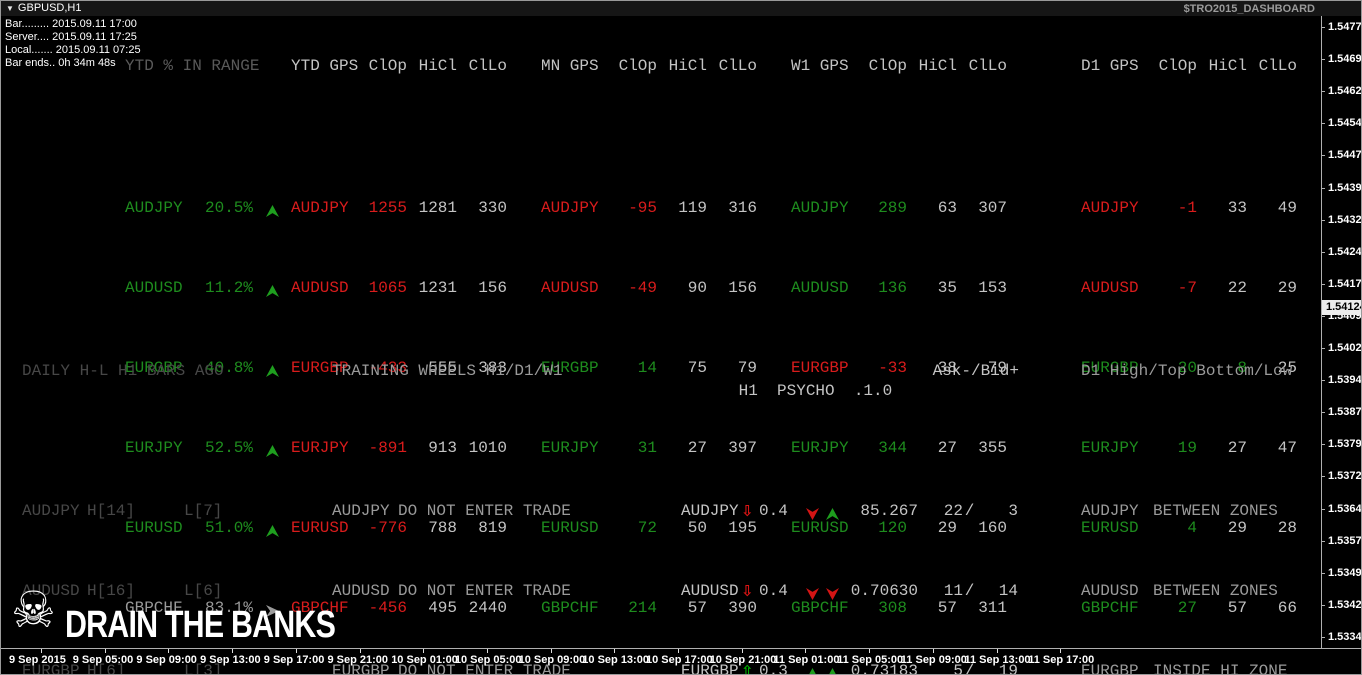 This screenshot has height=675, width=1362. Describe the element at coordinates (1187, 288) in the screenshot. I see `clop-value: -7` at that location.